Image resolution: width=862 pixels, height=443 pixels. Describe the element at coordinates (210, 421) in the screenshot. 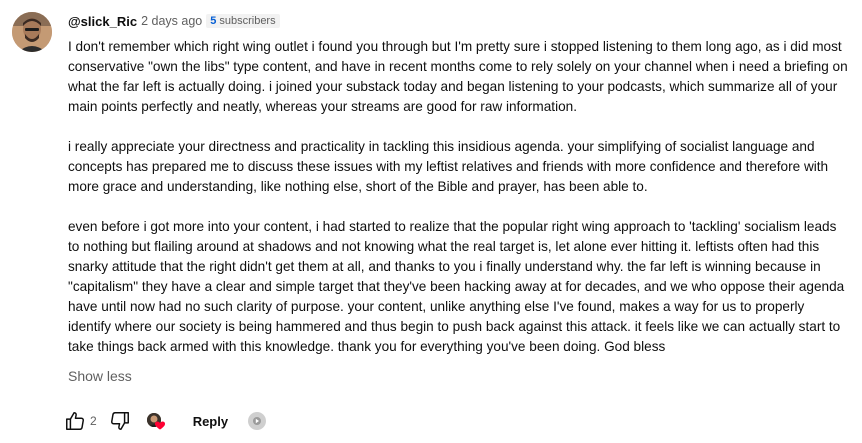

I see `reply-button: Reply` at that location.